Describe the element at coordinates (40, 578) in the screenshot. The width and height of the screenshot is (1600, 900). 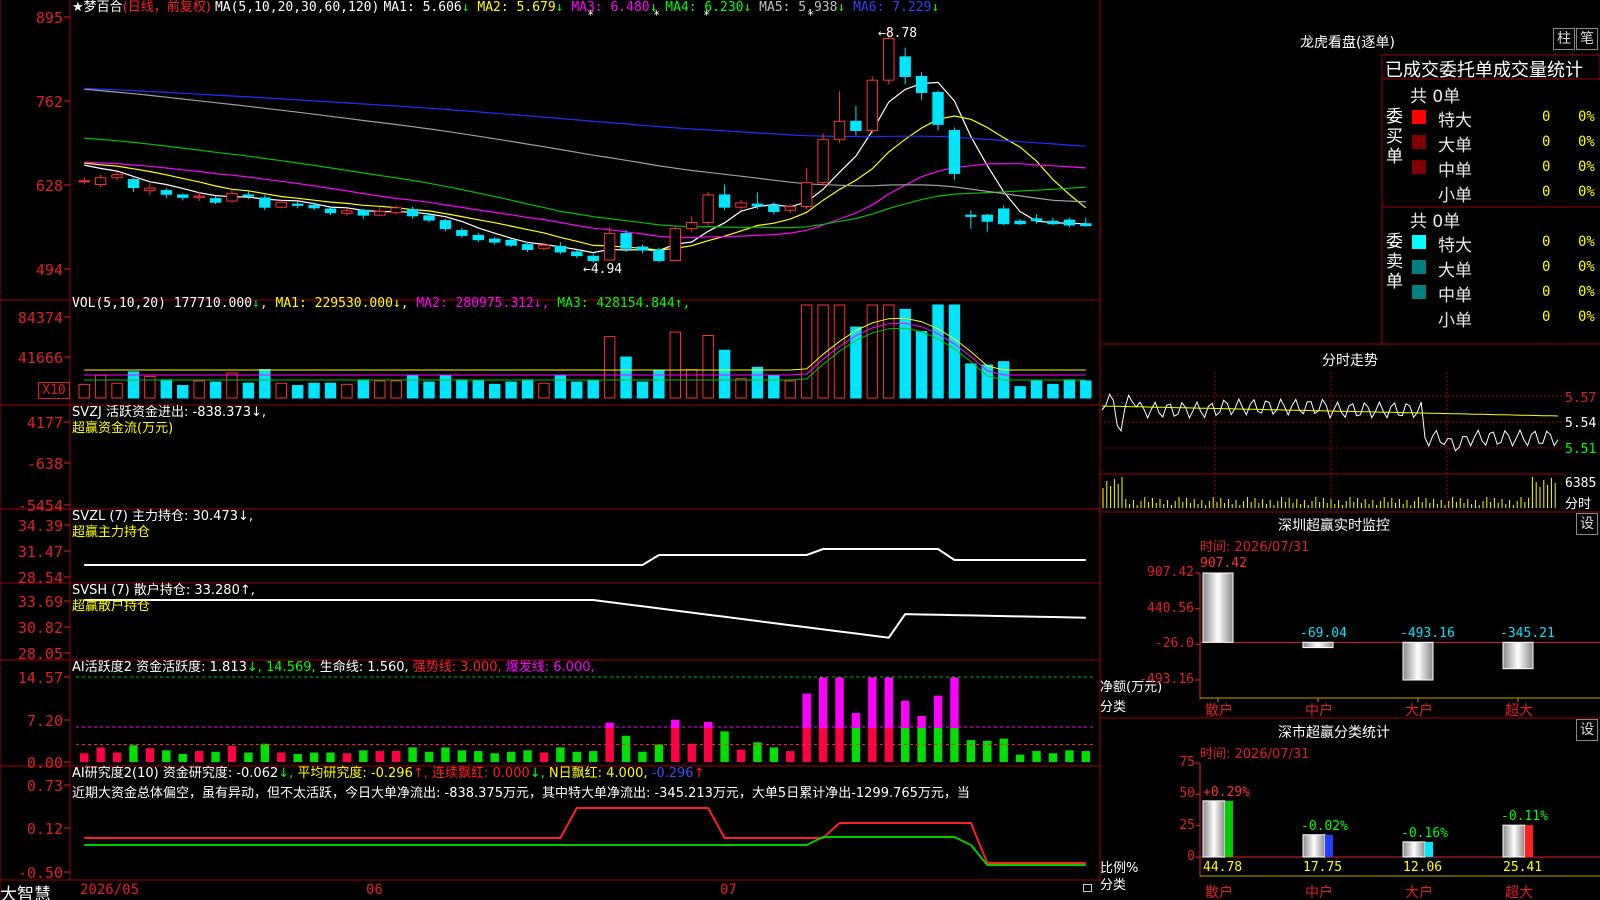
I see `svzl-axis-label: 28.54` at that location.